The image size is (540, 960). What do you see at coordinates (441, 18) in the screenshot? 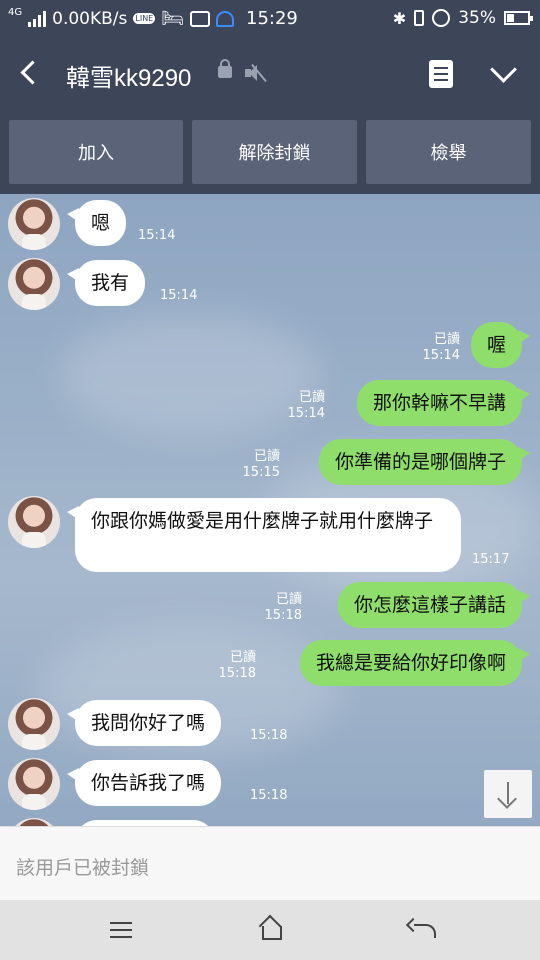
I see `alarm-icon` at bounding box center [441, 18].